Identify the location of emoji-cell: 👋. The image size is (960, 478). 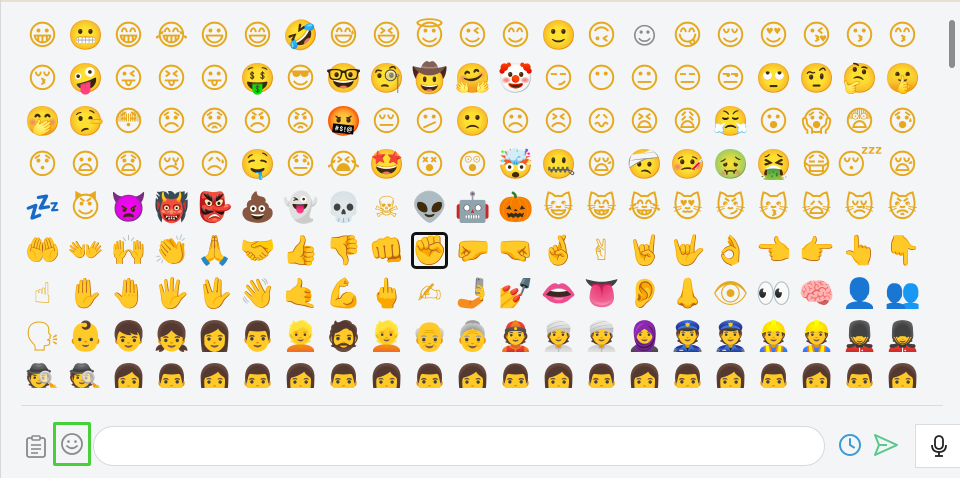
(257, 293).